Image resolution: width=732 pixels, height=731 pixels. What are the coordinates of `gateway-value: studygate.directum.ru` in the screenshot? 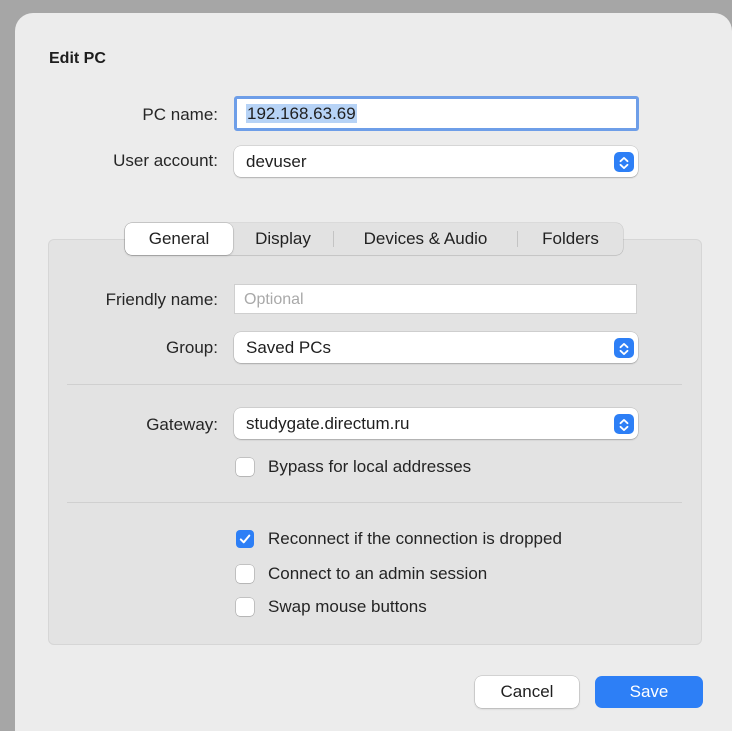 It's located at (328, 423).